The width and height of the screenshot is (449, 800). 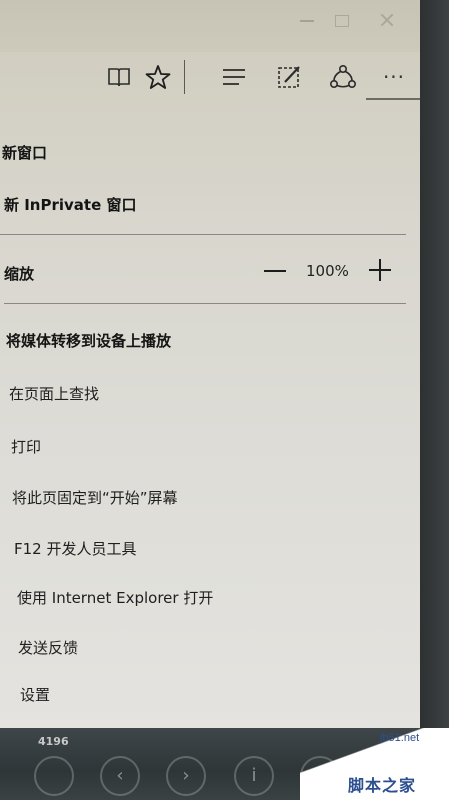 I want to click on back-icon: ‹, so click(x=120, y=776).